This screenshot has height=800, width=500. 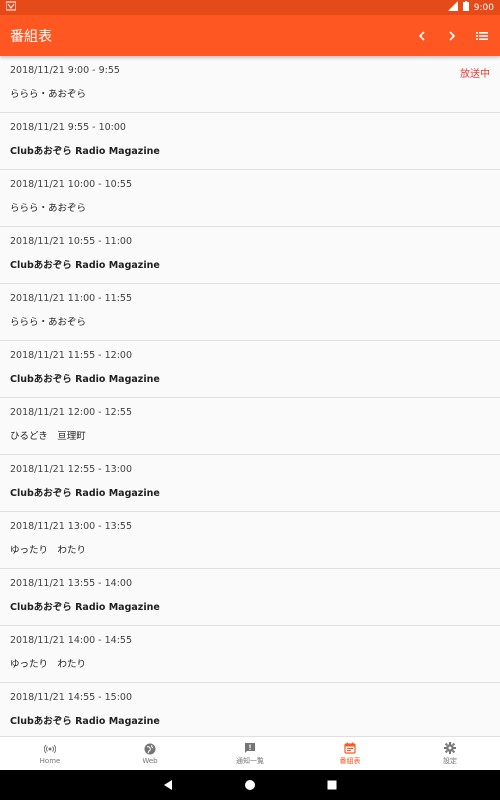 I want to click on recents-icon, so click(x=332, y=785).